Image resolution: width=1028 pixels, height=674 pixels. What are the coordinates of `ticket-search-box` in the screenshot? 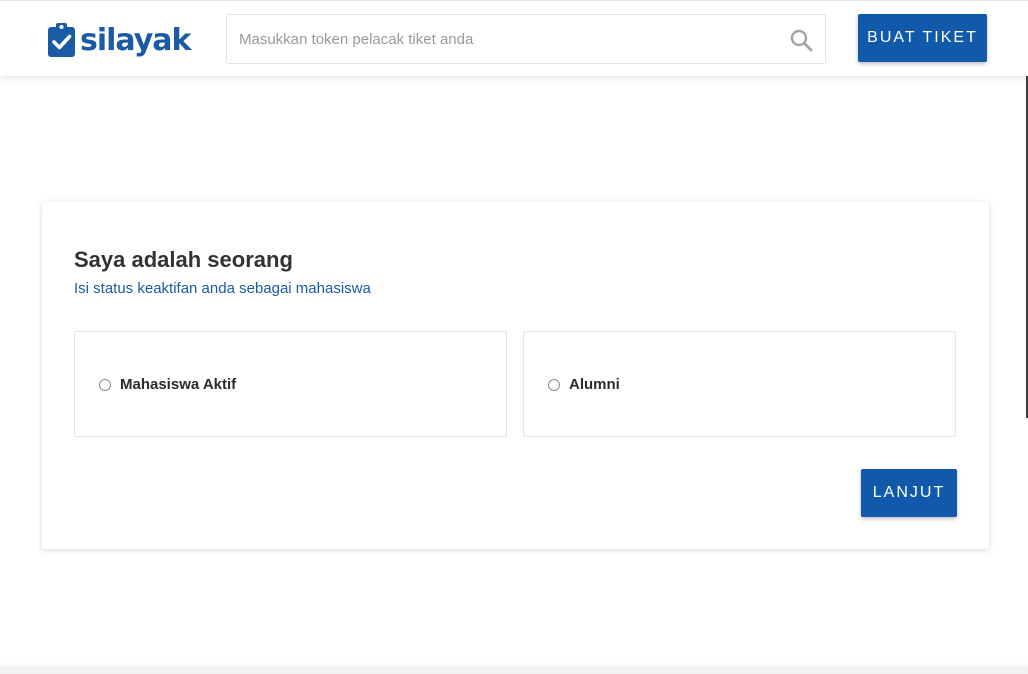 It's located at (526, 39).